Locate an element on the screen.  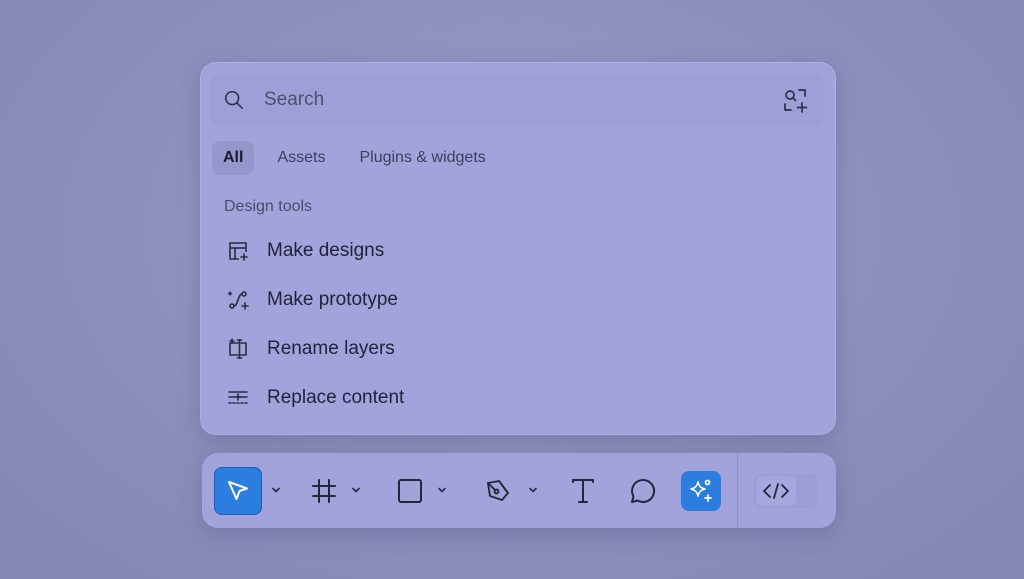
filter-tabs: All Assets Plugins & widgets is located at coordinates (360, 158).